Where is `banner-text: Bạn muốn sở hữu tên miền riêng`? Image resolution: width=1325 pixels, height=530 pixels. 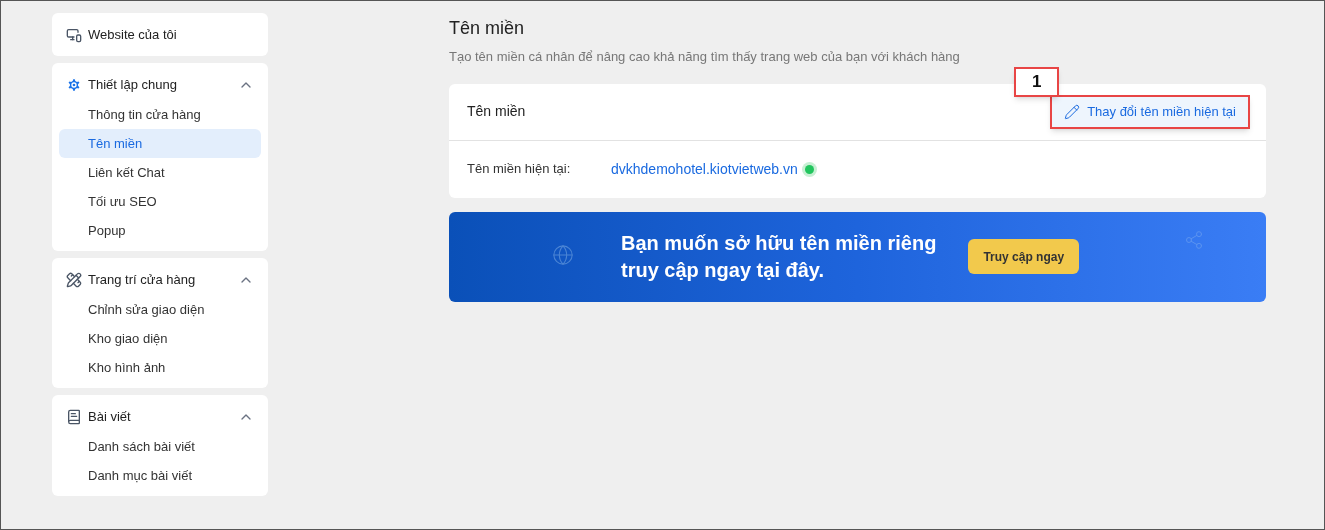
banner-text: Bạn muốn sở hữu tên miền riêng is located at coordinates (779, 243).